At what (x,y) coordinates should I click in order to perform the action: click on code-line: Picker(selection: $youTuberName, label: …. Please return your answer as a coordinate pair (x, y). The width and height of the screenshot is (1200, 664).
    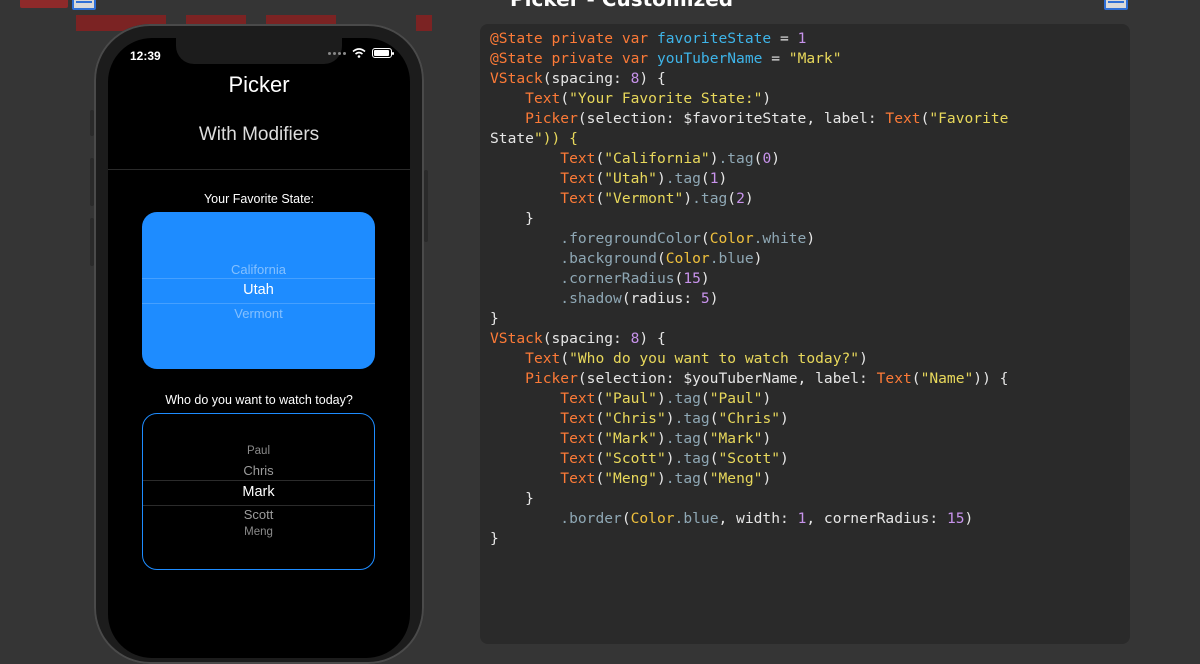
    Looking at the image, I should click on (767, 378).